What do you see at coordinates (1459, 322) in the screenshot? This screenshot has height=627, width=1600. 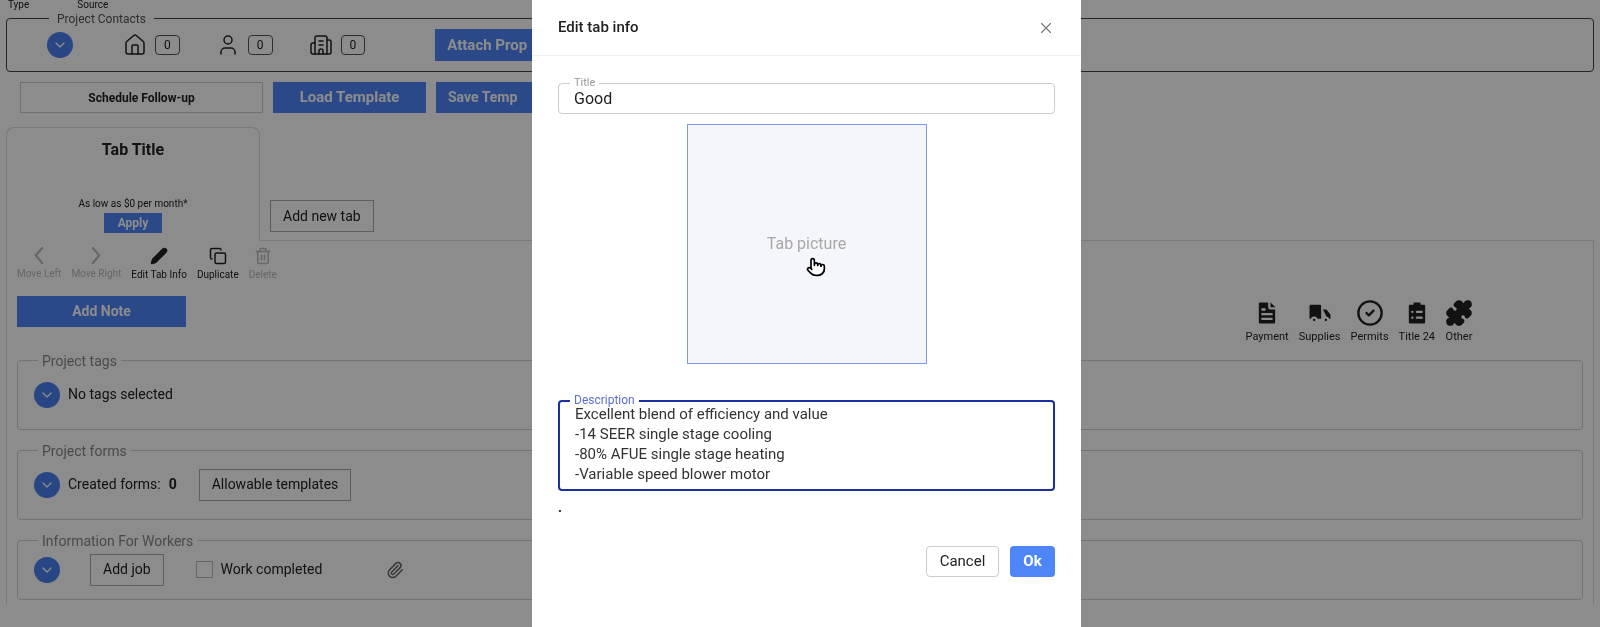 I see `category-button: Other` at bounding box center [1459, 322].